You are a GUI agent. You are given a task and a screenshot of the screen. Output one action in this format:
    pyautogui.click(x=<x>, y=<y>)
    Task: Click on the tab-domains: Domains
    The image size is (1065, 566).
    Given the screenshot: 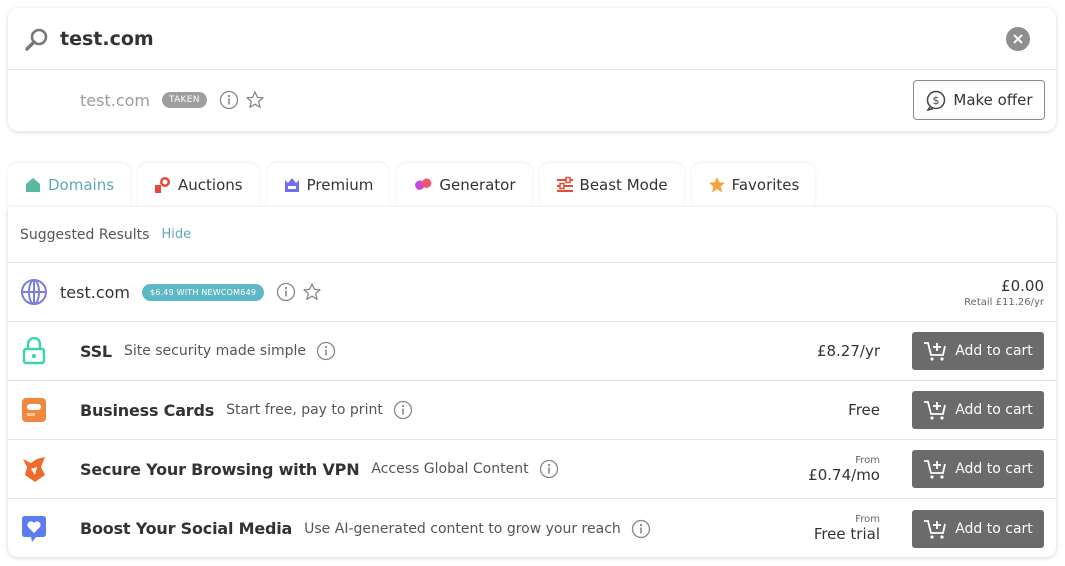 What is the action you would take?
    pyautogui.click(x=69, y=185)
    